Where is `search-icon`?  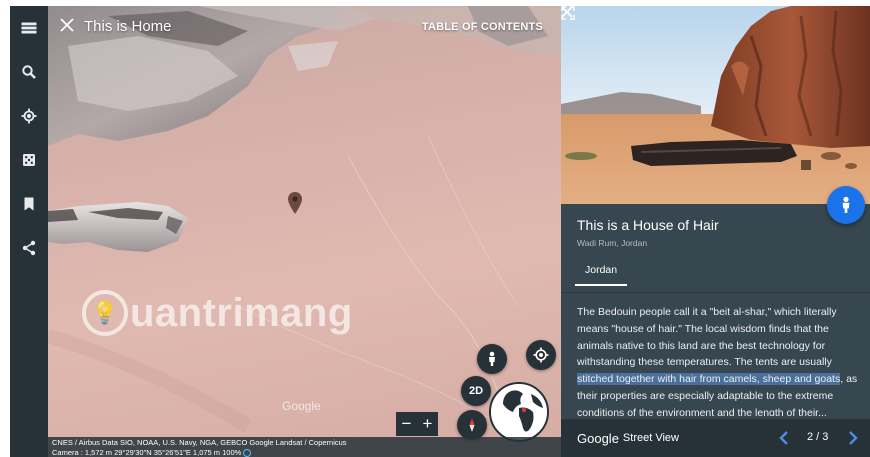 search-icon is located at coordinates (29, 72).